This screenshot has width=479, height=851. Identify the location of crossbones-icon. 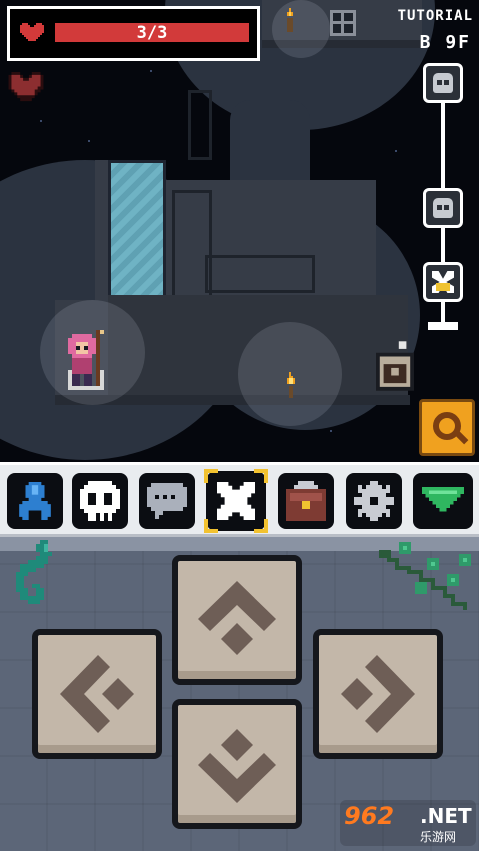
(236, 501).